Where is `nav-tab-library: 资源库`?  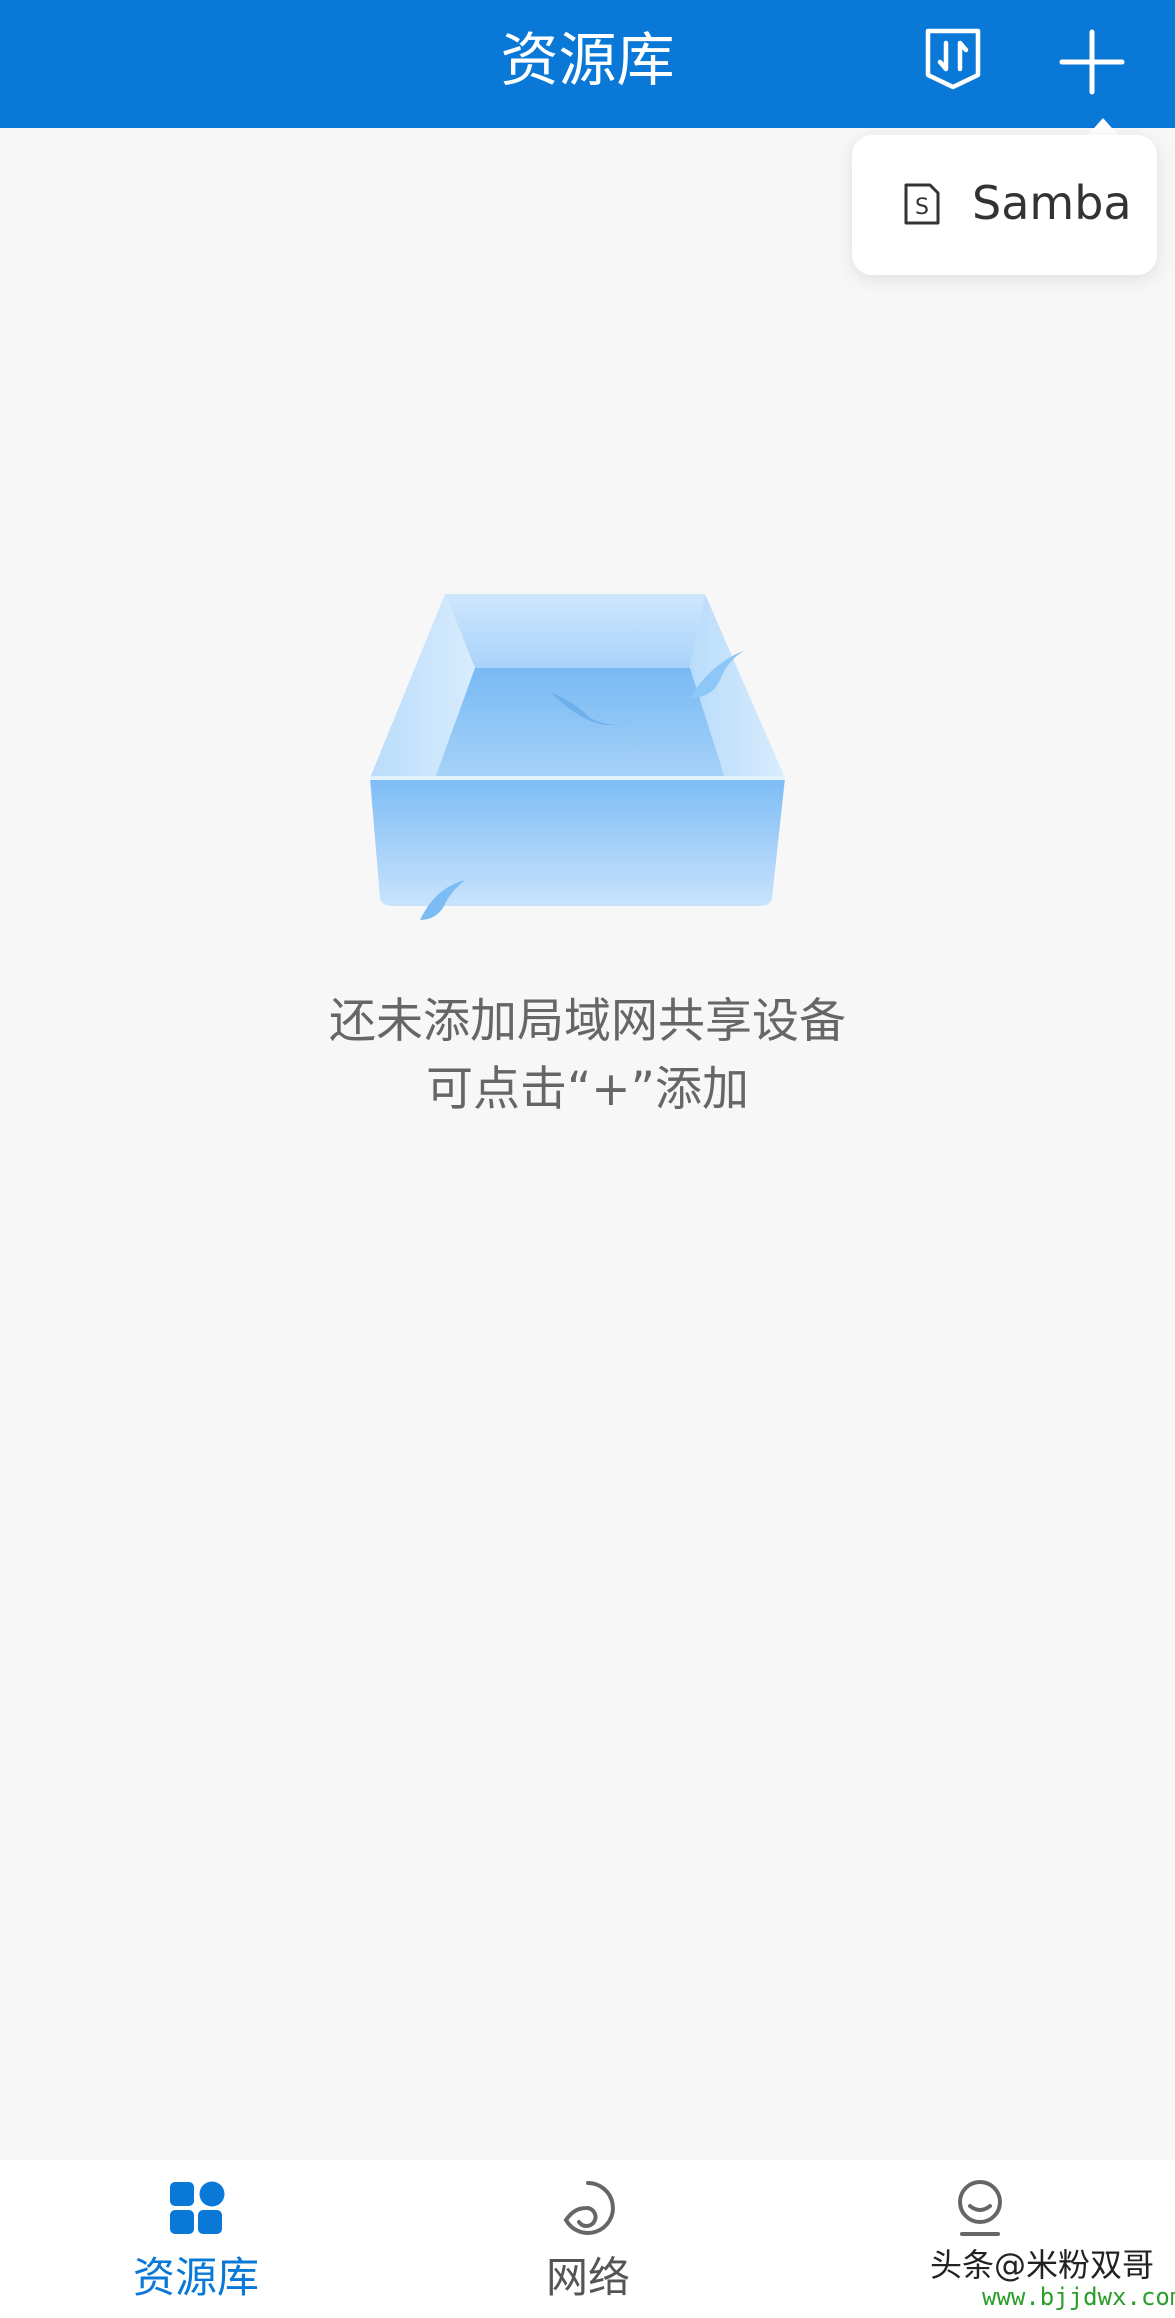
nav-tab-library: 资源库 is located at coordinates (196, 2239).